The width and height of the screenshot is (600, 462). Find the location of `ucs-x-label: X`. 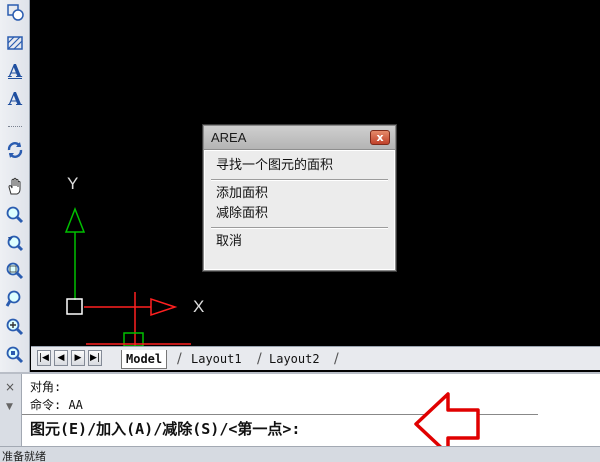

ucs-x-label: X is located at coordinates (199, 306).